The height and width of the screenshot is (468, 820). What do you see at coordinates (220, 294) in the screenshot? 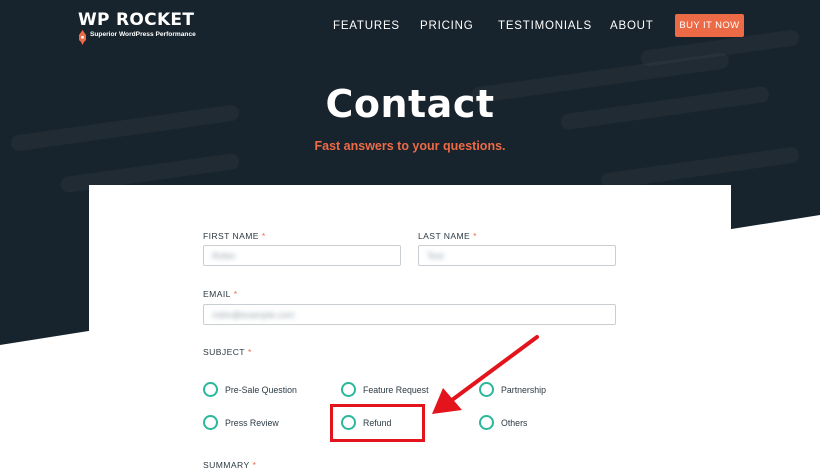
I see `email-label: EMAIL *` at bounding box center [220, 294].